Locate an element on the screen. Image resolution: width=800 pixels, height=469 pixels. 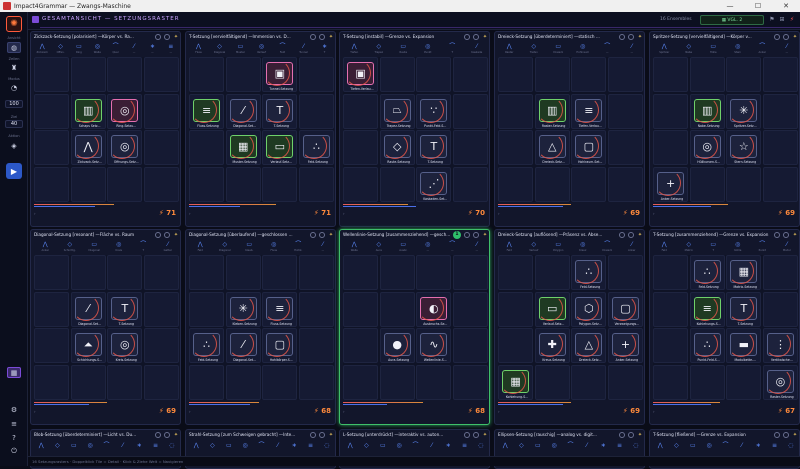
setzung-piece: ◐ is located at coordinates (433, 307).